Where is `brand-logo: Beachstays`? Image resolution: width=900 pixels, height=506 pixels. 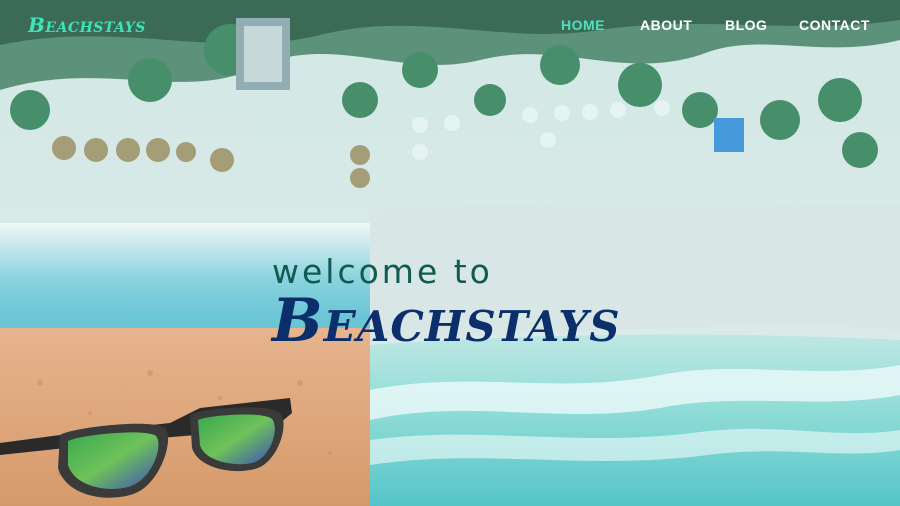
brand-logo: Beachstays is located at coordinates (87, 25).